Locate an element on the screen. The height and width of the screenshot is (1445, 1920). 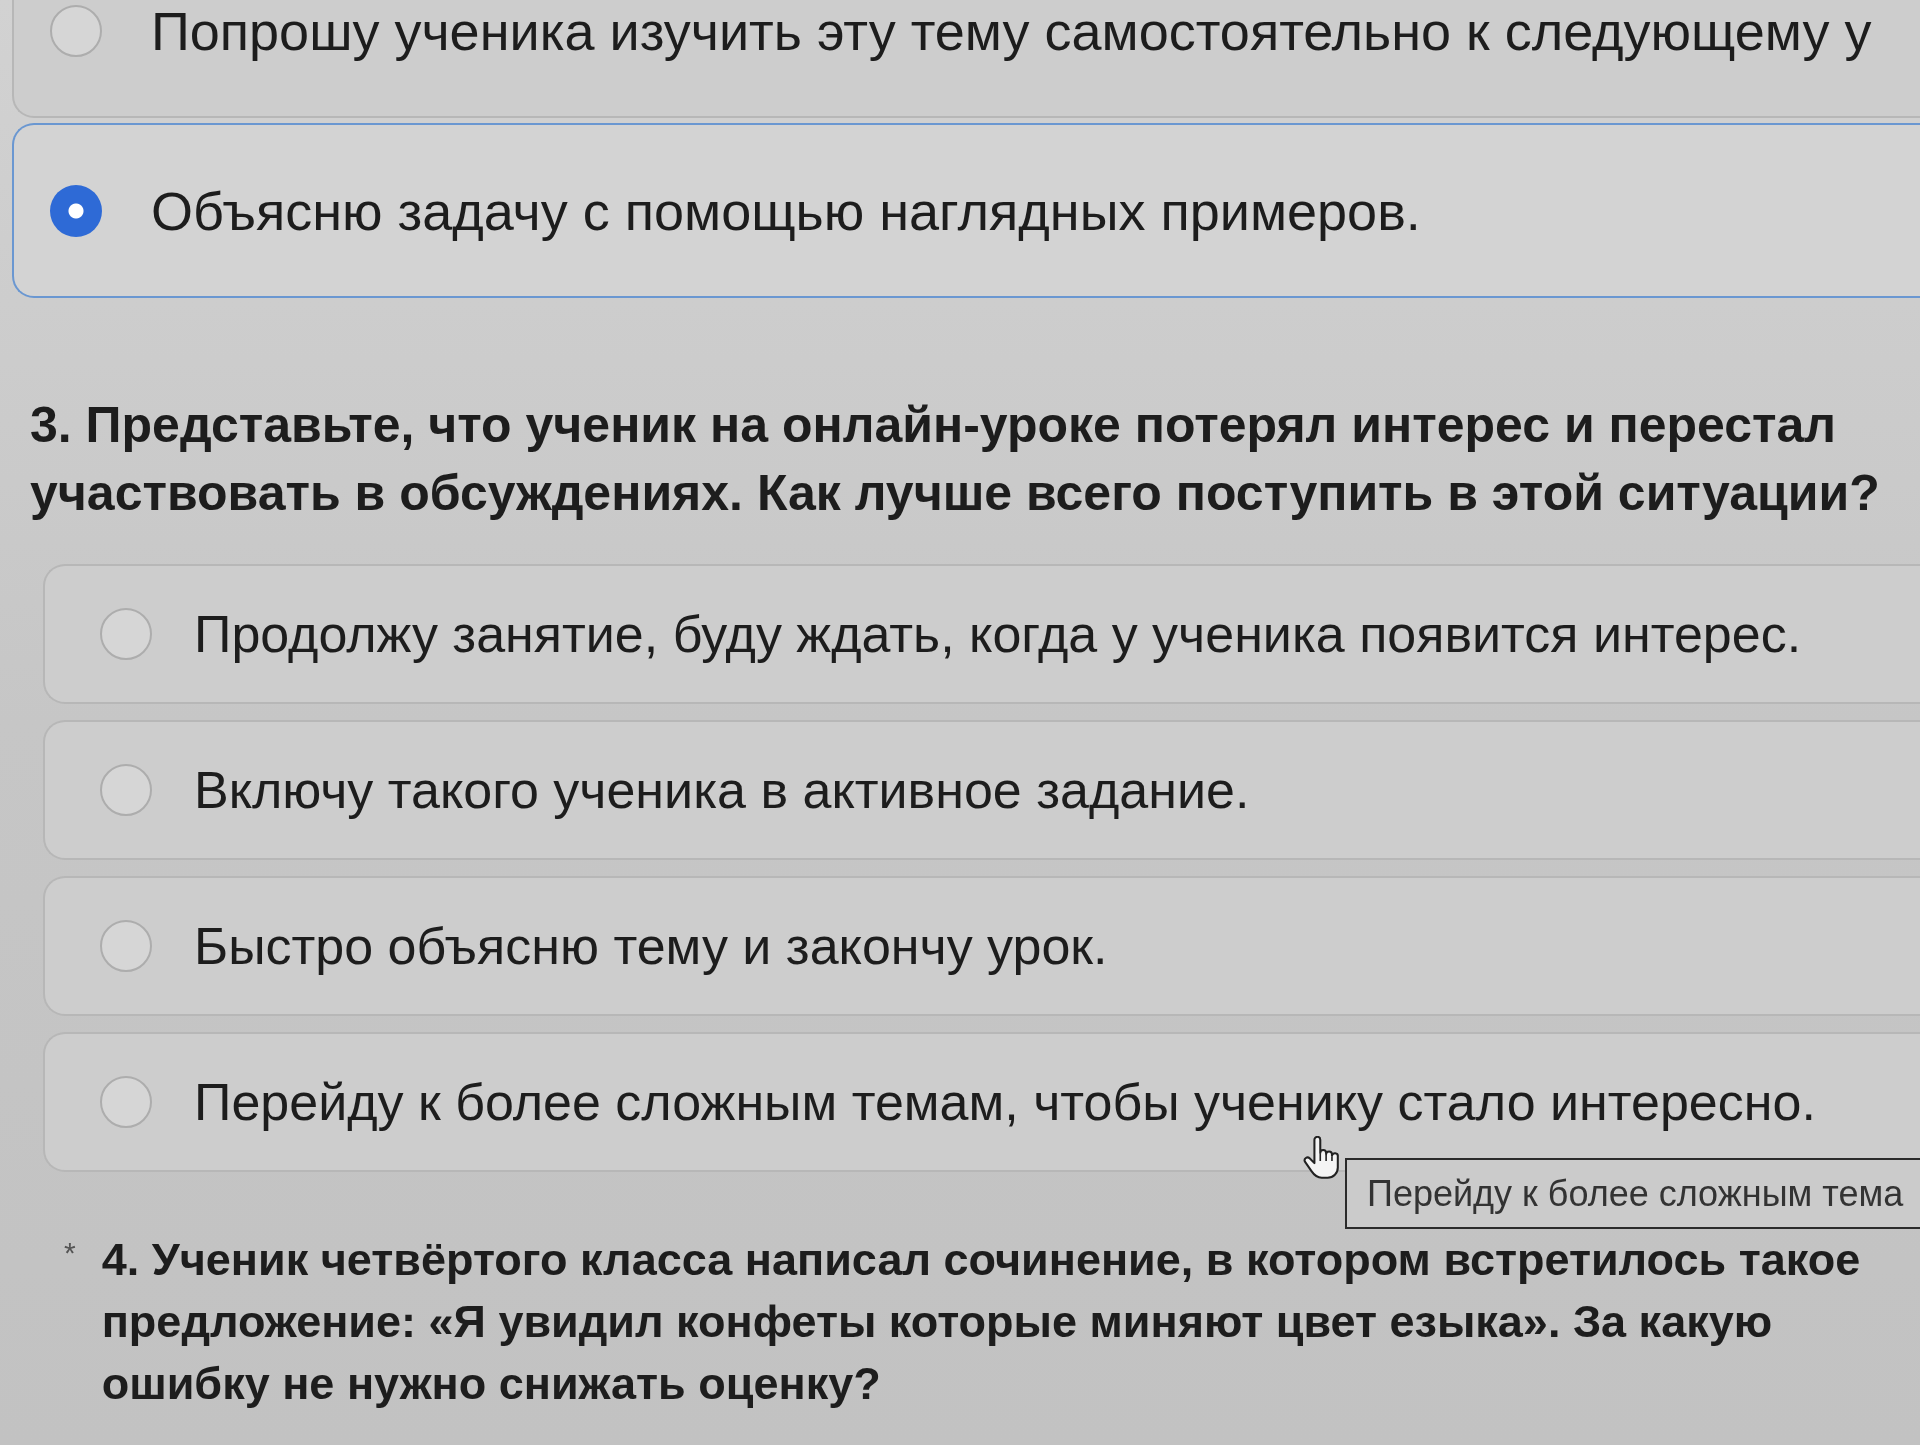
answer-option: Перейду к более сложным темам, чтобы ученику стало интересно. is located at coordinates (981, 1102).